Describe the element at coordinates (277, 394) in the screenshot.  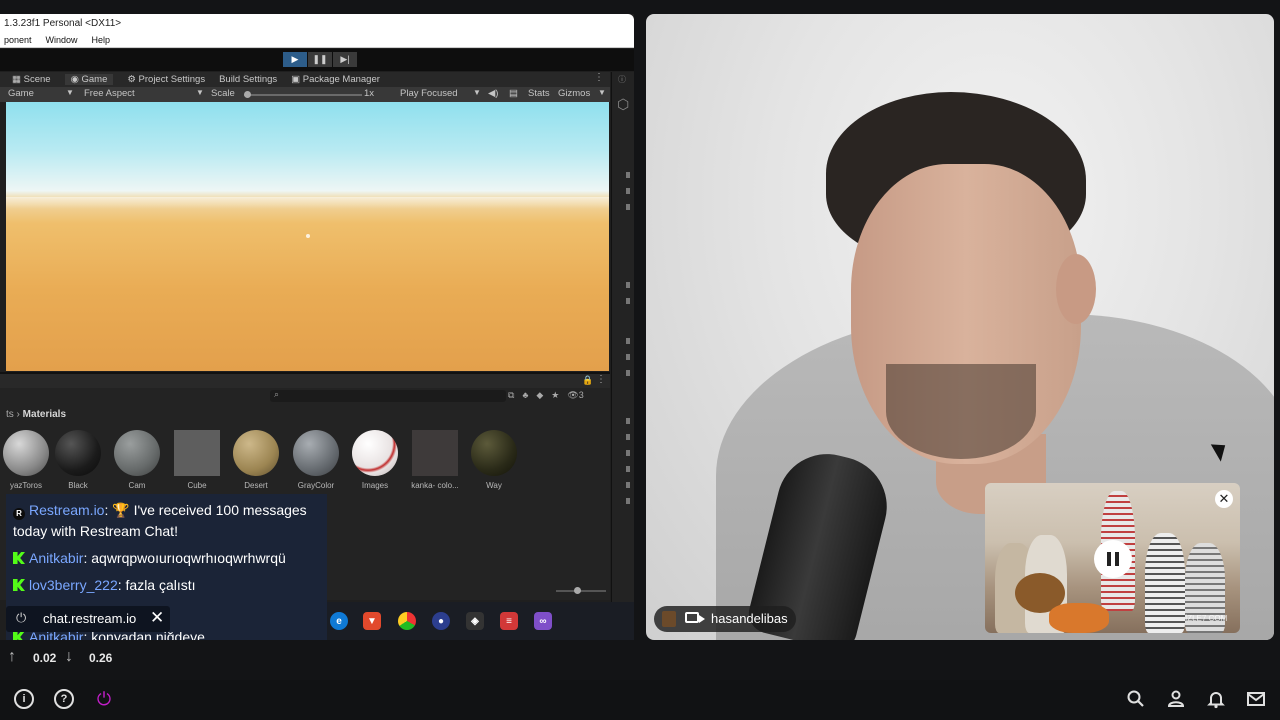
I see `search-icon: ⌕` at that location.